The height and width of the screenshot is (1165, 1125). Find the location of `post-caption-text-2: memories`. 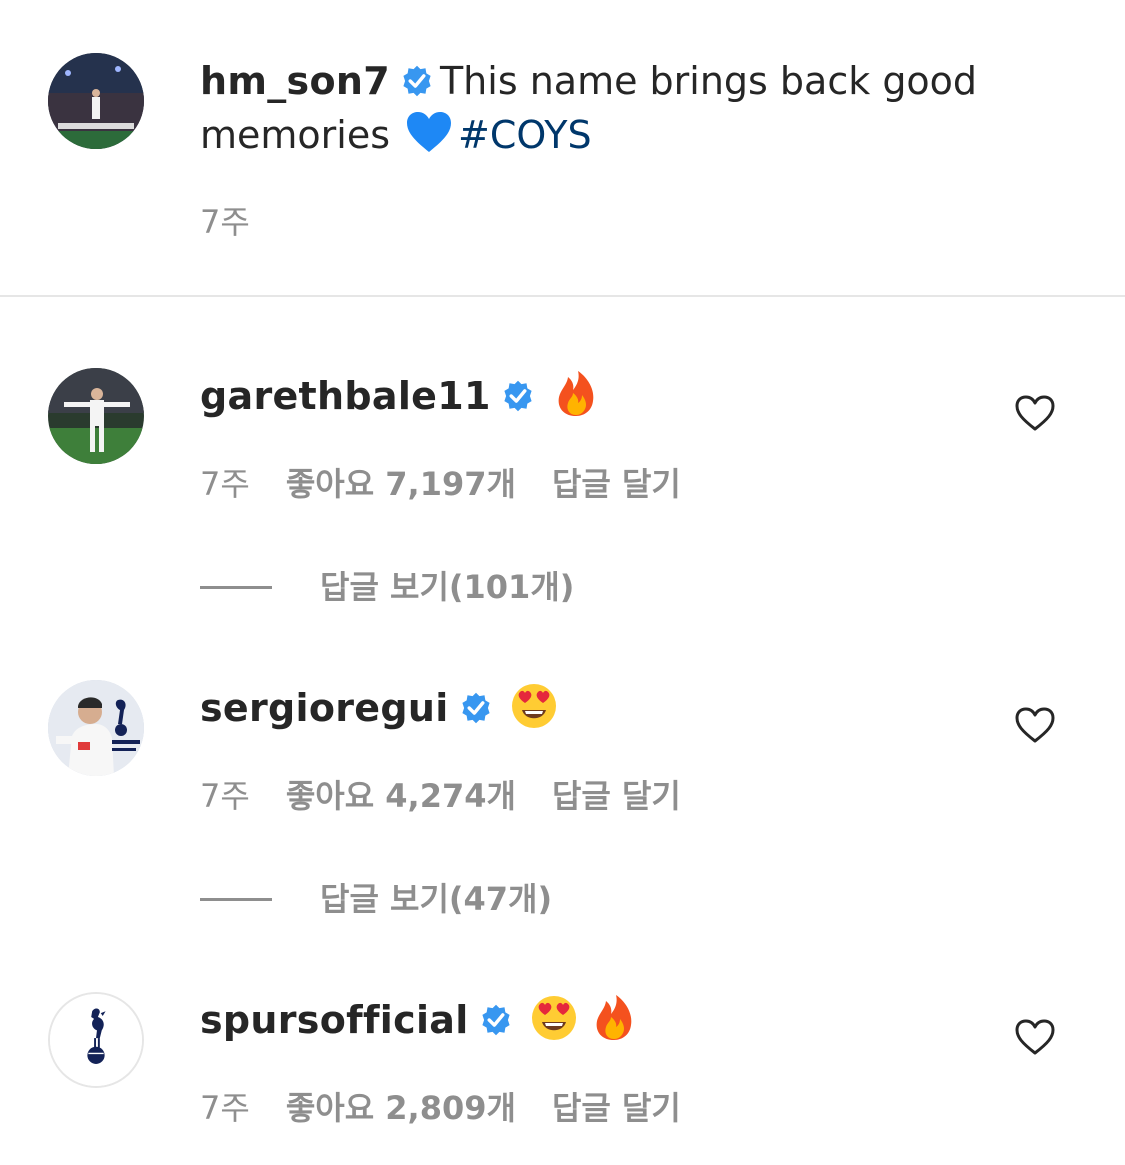

post-caption-text-2: memories is located at coordinates (295, 135).